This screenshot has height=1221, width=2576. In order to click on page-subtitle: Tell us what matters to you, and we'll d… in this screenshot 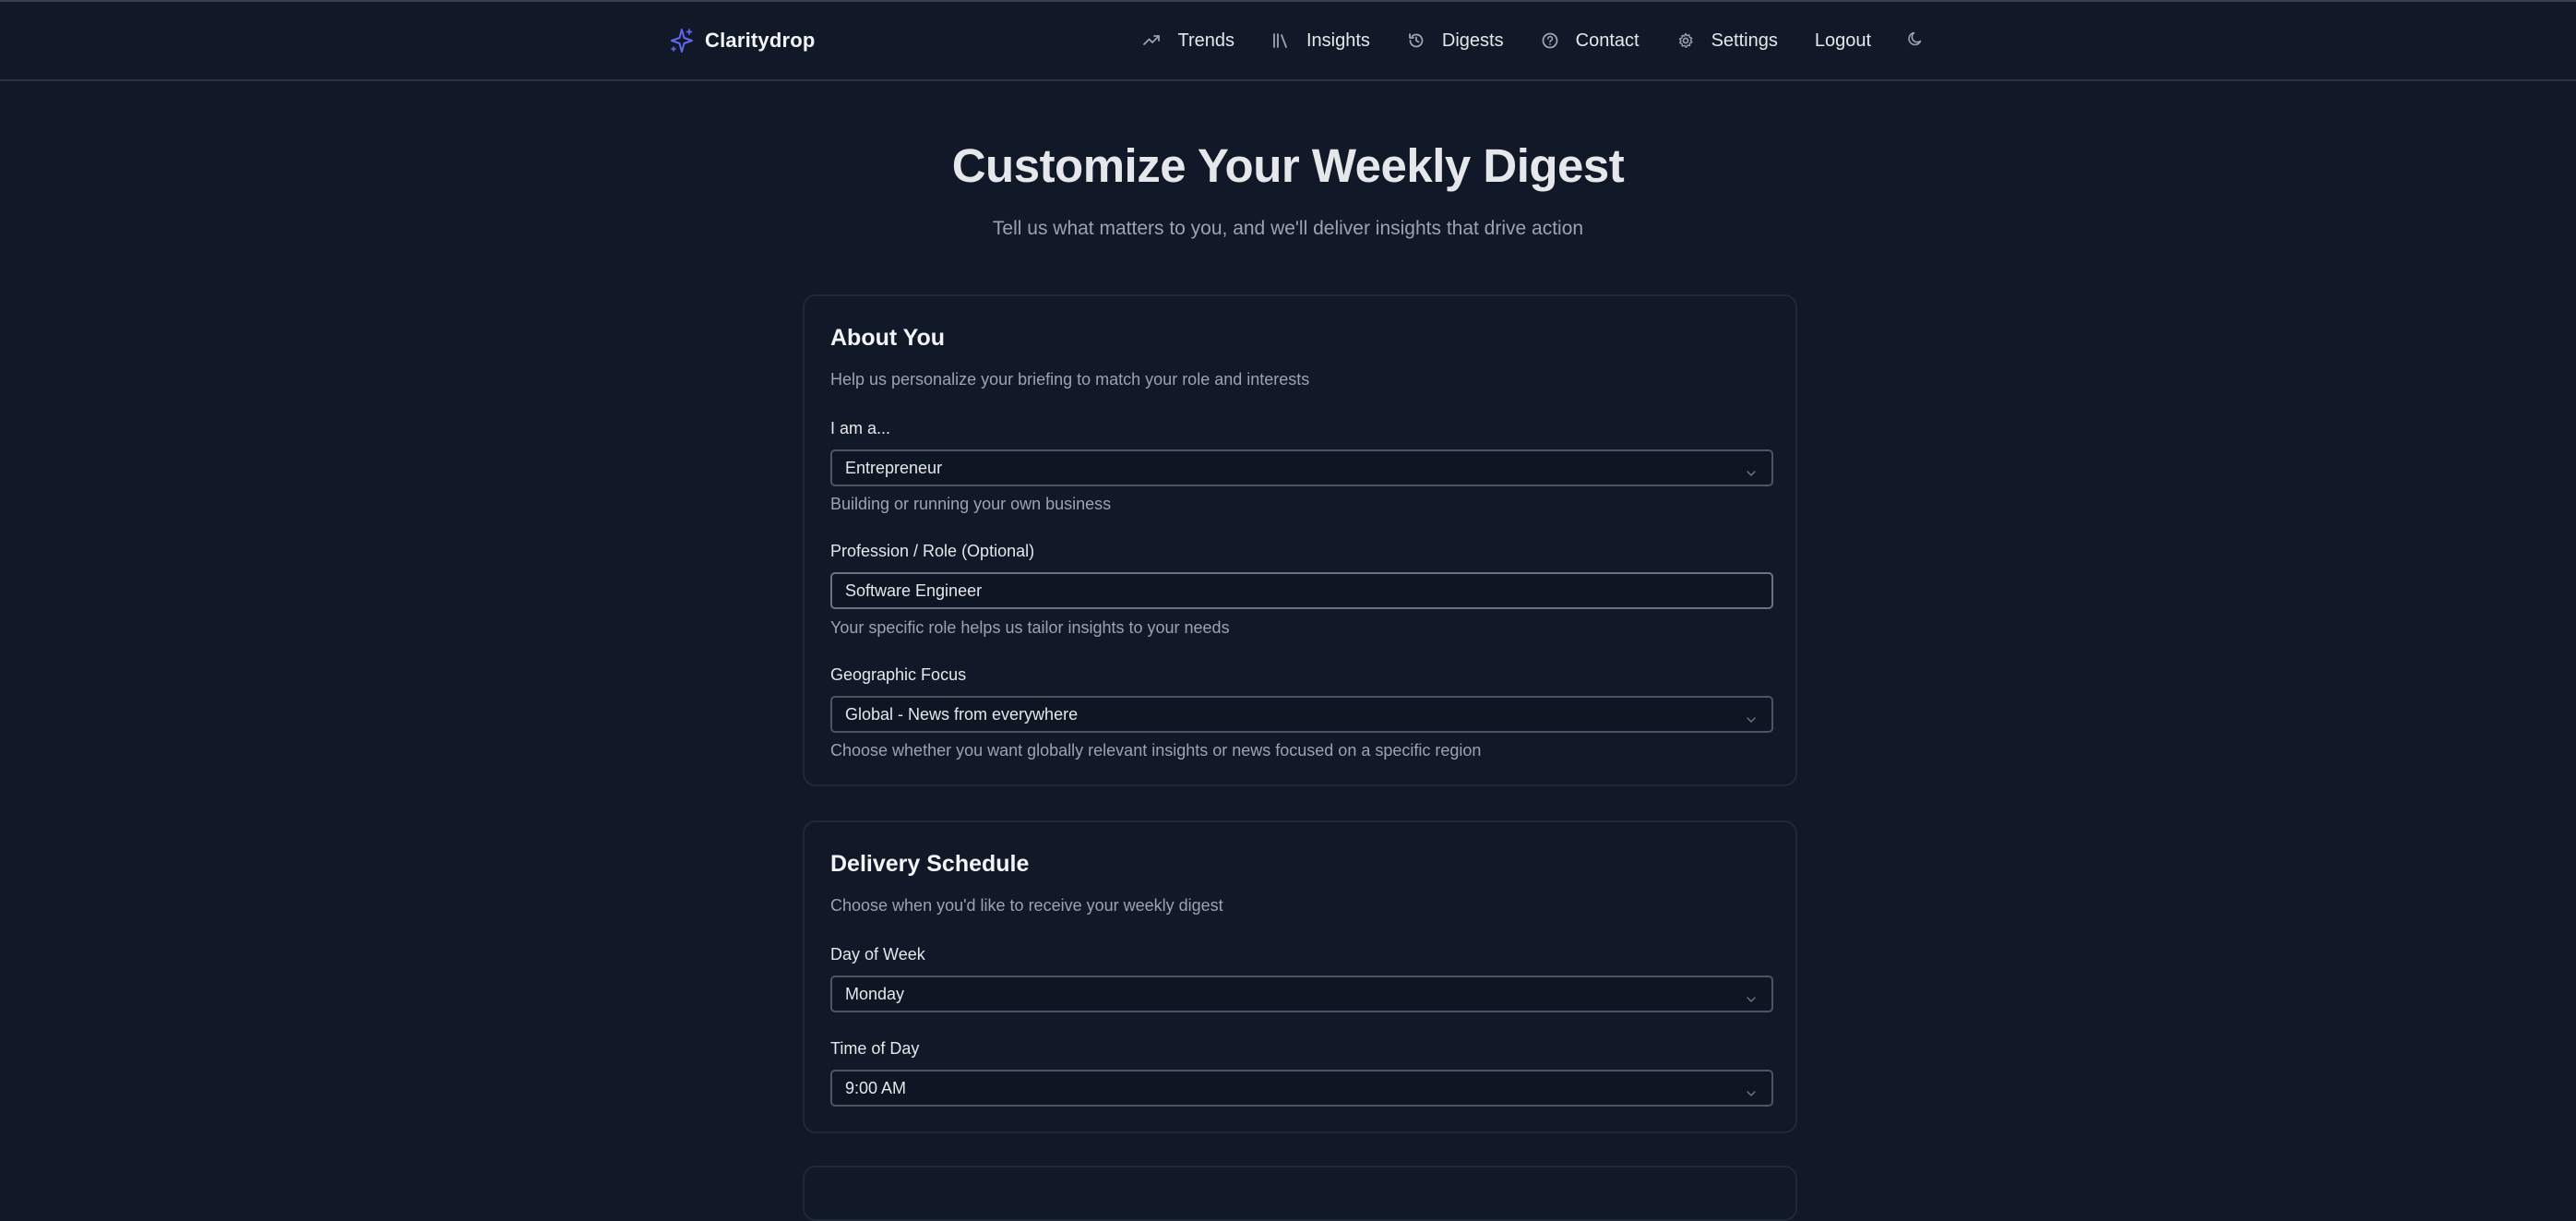, I will do `click(1288, 228)`.